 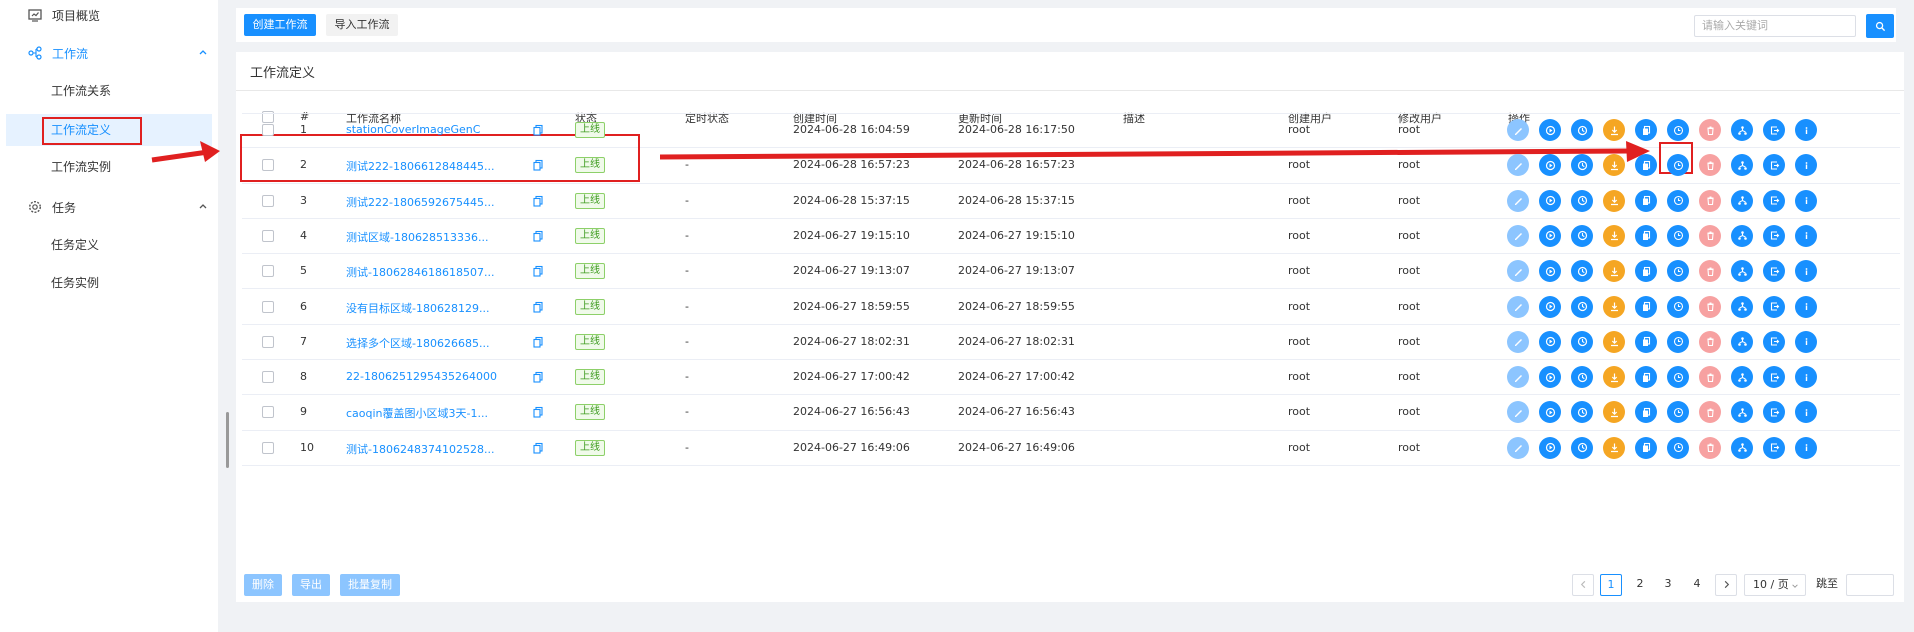 What do you see at coordinates (1668, 585) in the screenshot?
I see `page-button-3: 3` at bounding box center [1668, 585].